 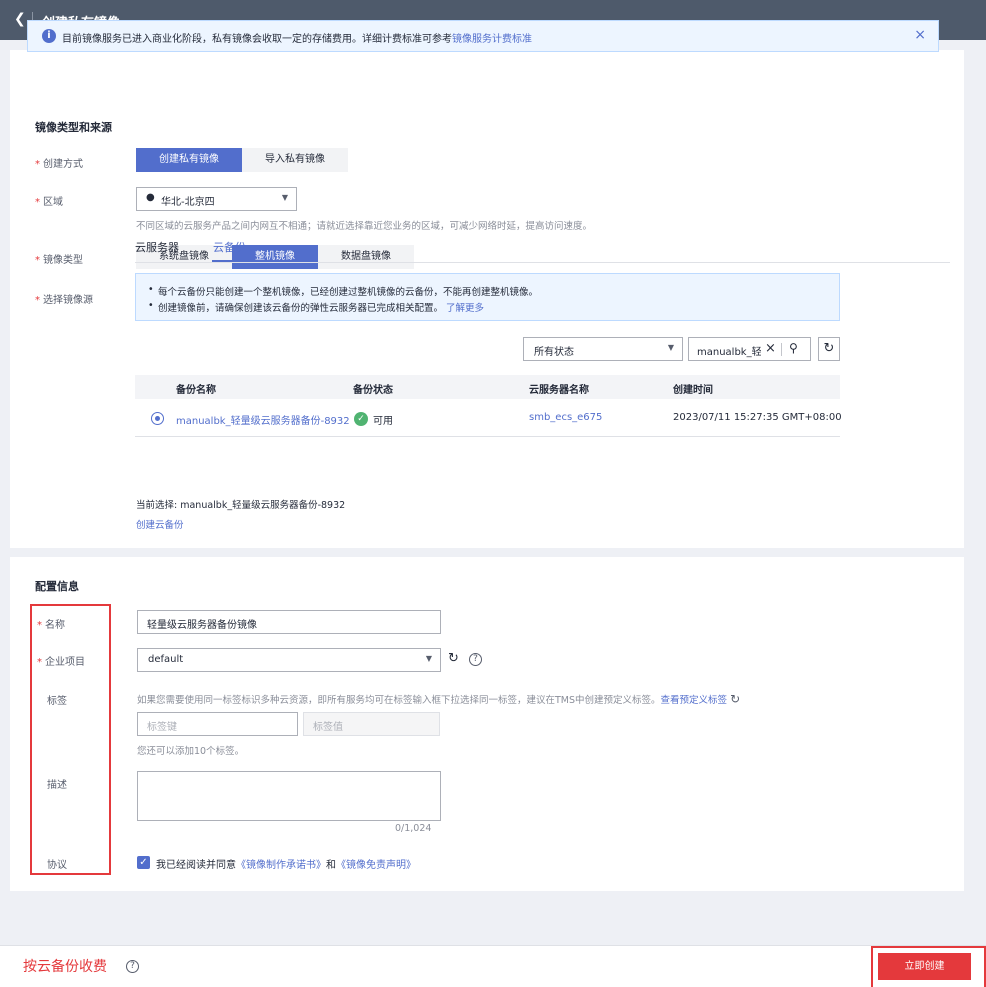 I want to click on close-icon: ×, so click(x=920, y=35).